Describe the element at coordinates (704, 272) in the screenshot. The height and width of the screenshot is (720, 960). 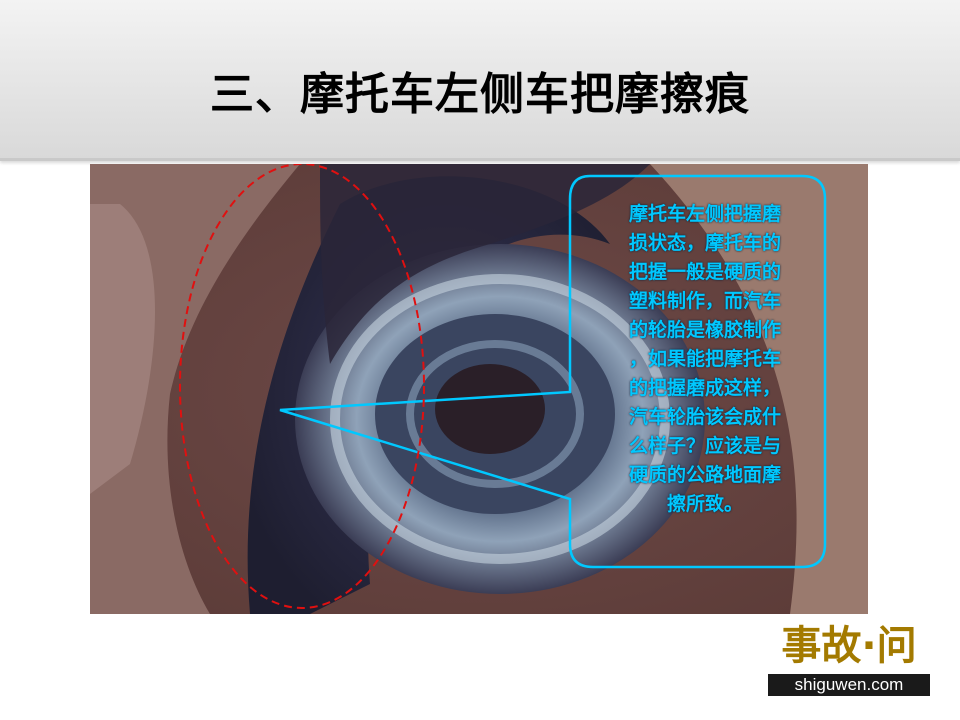
I see `callout-line: 把握一般是硬质的` at that location.